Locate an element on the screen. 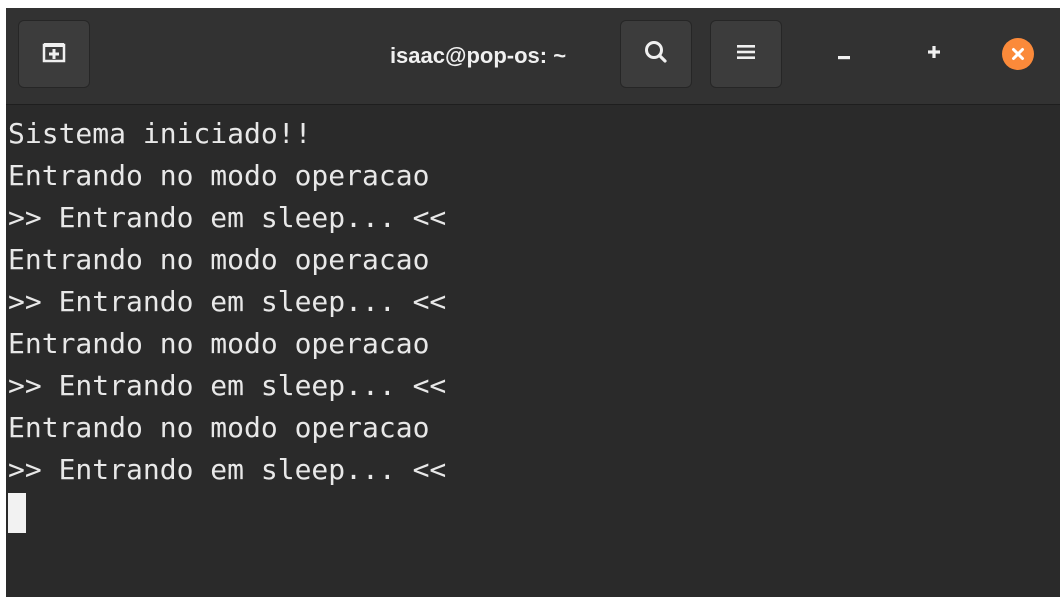 The height and width of the screenshot is (597, 1060). close-button is located at coordinates (1018, 54).